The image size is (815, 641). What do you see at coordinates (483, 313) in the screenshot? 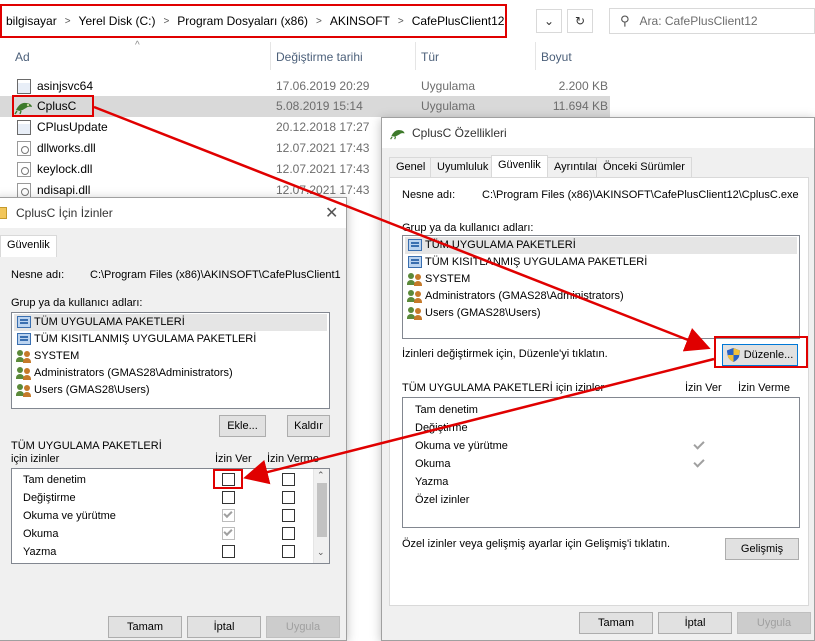
I see `list-item-label: Users (GMAS28\Users)` at bounding box center [483, 313].